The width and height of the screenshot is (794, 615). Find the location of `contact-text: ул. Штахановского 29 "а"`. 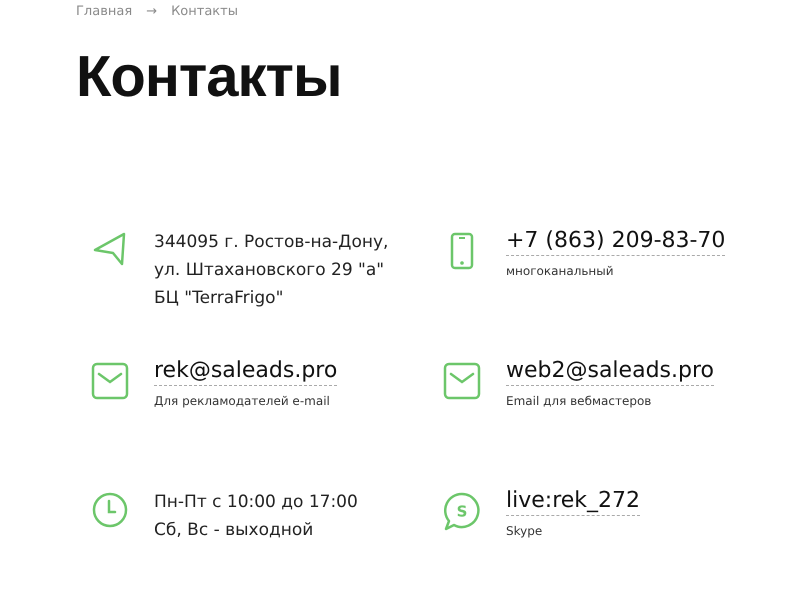

contact-text: ул. Штахановского 29 "а" is located at coordinates (270, 270).